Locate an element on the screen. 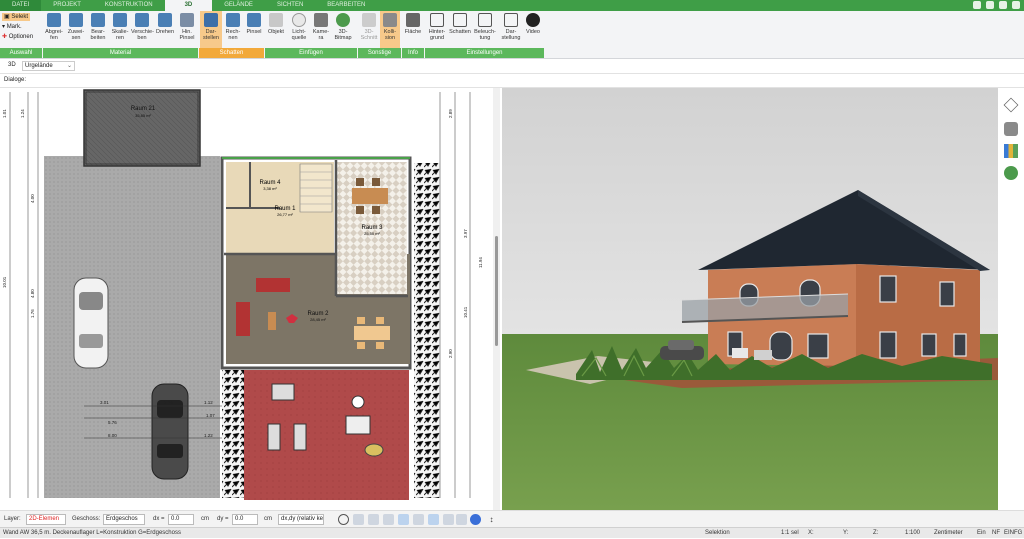  clock-icon is located at coordinates (343, 519).